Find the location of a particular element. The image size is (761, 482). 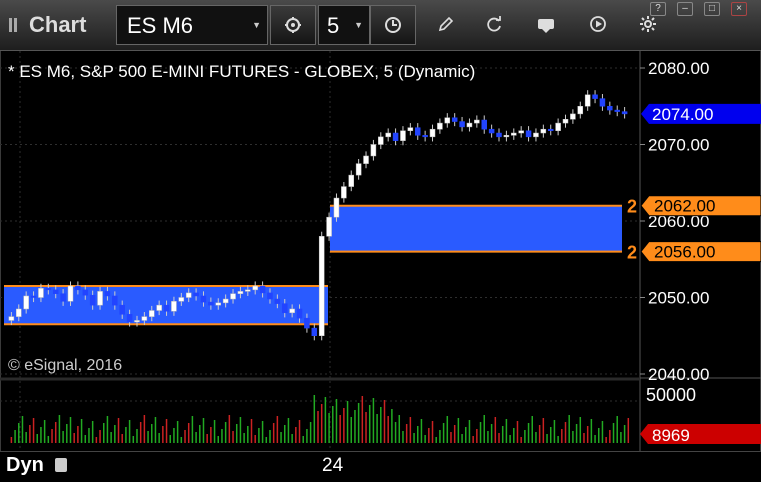

get-icon is located at coordinates (546, 24).